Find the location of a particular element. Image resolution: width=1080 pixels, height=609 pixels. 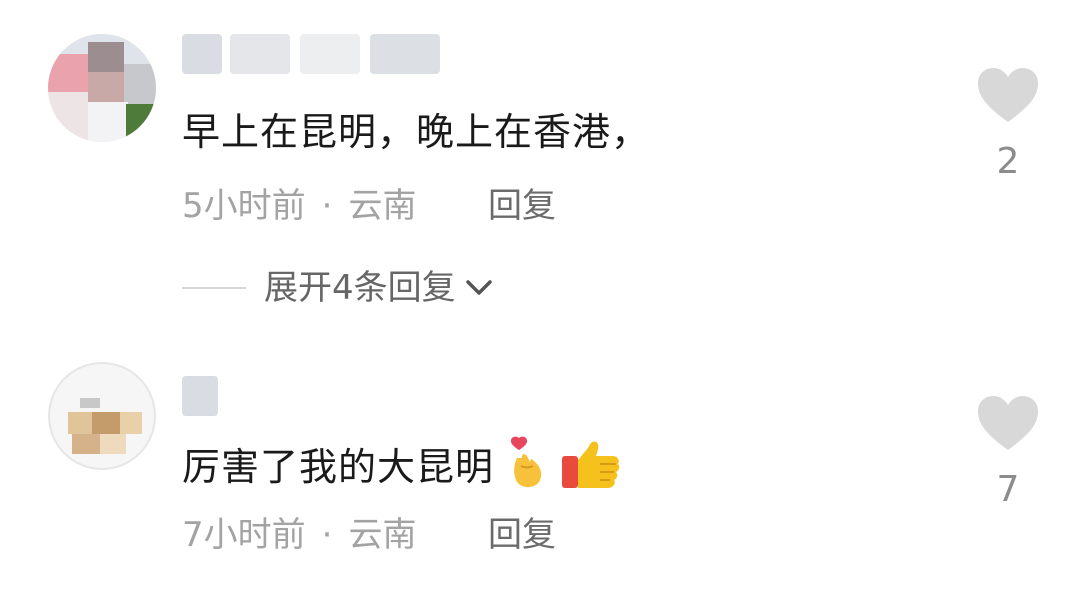

thumbs-up-emoji is located at coordinates (591, 469).